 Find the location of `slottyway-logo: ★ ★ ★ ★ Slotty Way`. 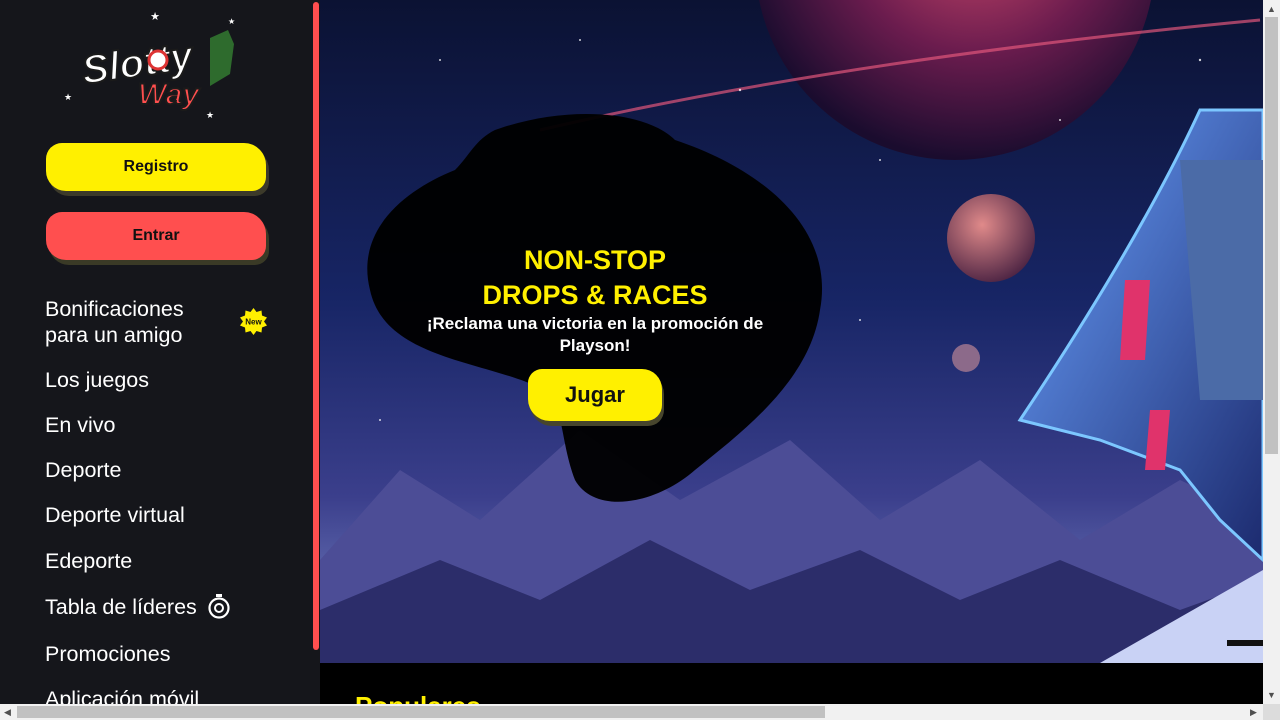

slottyway-logo: ★ ★ ★ ★ Slotty Way is located at coordinates (155, 64).